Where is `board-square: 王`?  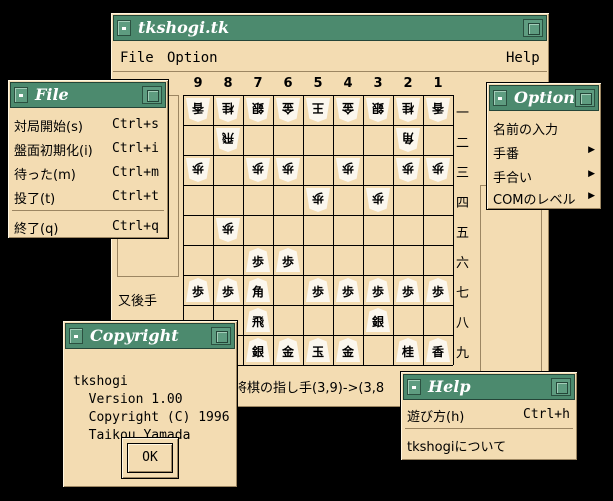
board-square: 王 is located at coordinates (318, 110).